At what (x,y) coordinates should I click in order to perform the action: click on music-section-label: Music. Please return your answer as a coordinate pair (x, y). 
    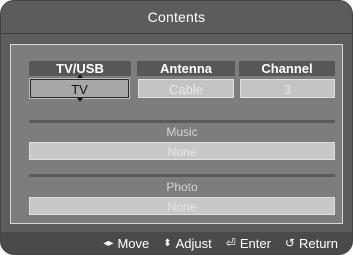
    Looking at the image, I should click on (182, 132).